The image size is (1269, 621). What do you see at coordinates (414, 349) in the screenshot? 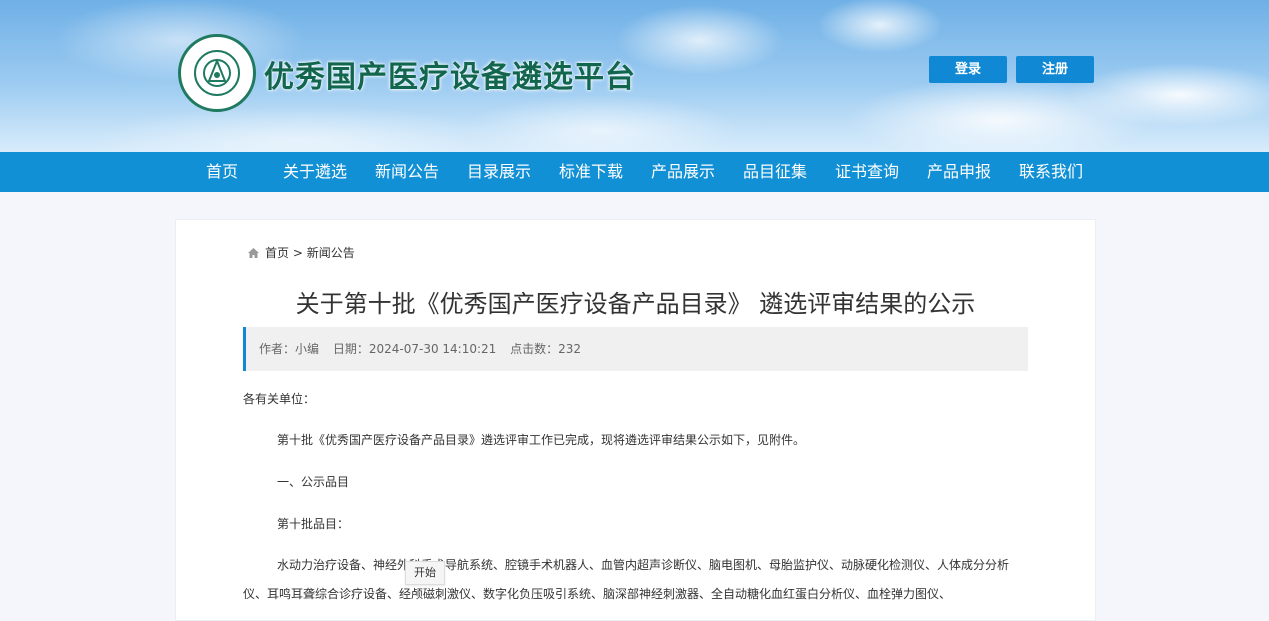
I see `article-date: 日期：2024-07-30 14:10:21` at bounding box center [414, 349].